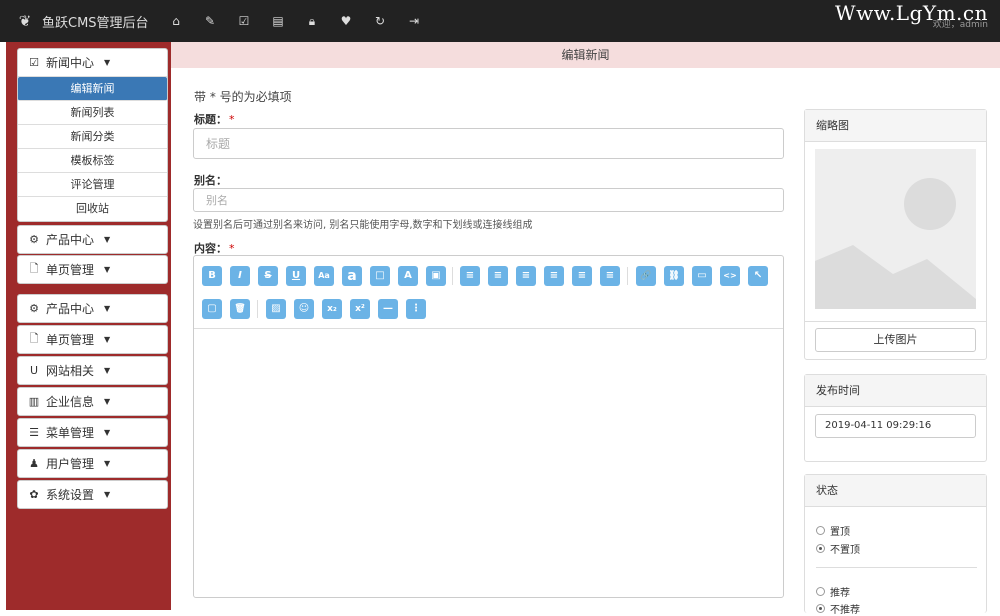 The width and height of the screenshot is (1000, 616). What do you see at coordinates (212, 309) in the screenshot?
I see `fullscreen-icon: ▢` at bounding box center [212, 309].